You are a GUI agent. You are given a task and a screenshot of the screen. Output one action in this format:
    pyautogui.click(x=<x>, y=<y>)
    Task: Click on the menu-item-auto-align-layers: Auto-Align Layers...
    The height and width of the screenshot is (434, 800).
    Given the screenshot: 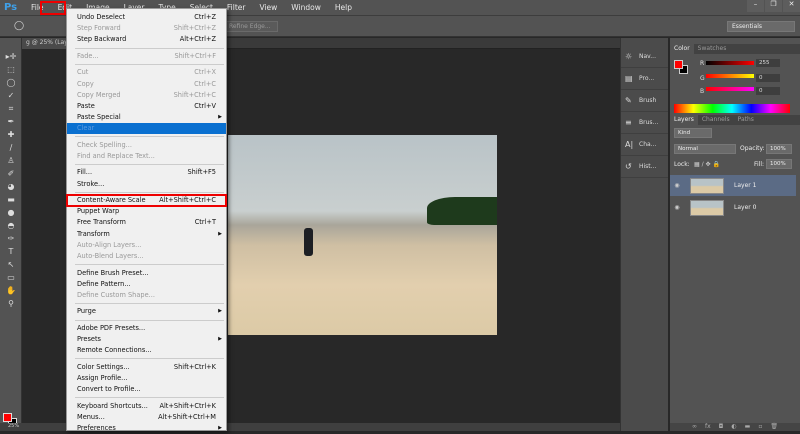 What is the action you would take?
    pyautogui.click(x=146, y=245)
    